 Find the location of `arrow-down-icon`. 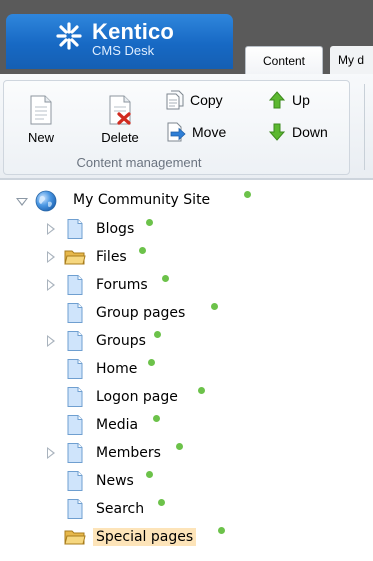

arrow-down-icon is located at coordinates (277, 132).